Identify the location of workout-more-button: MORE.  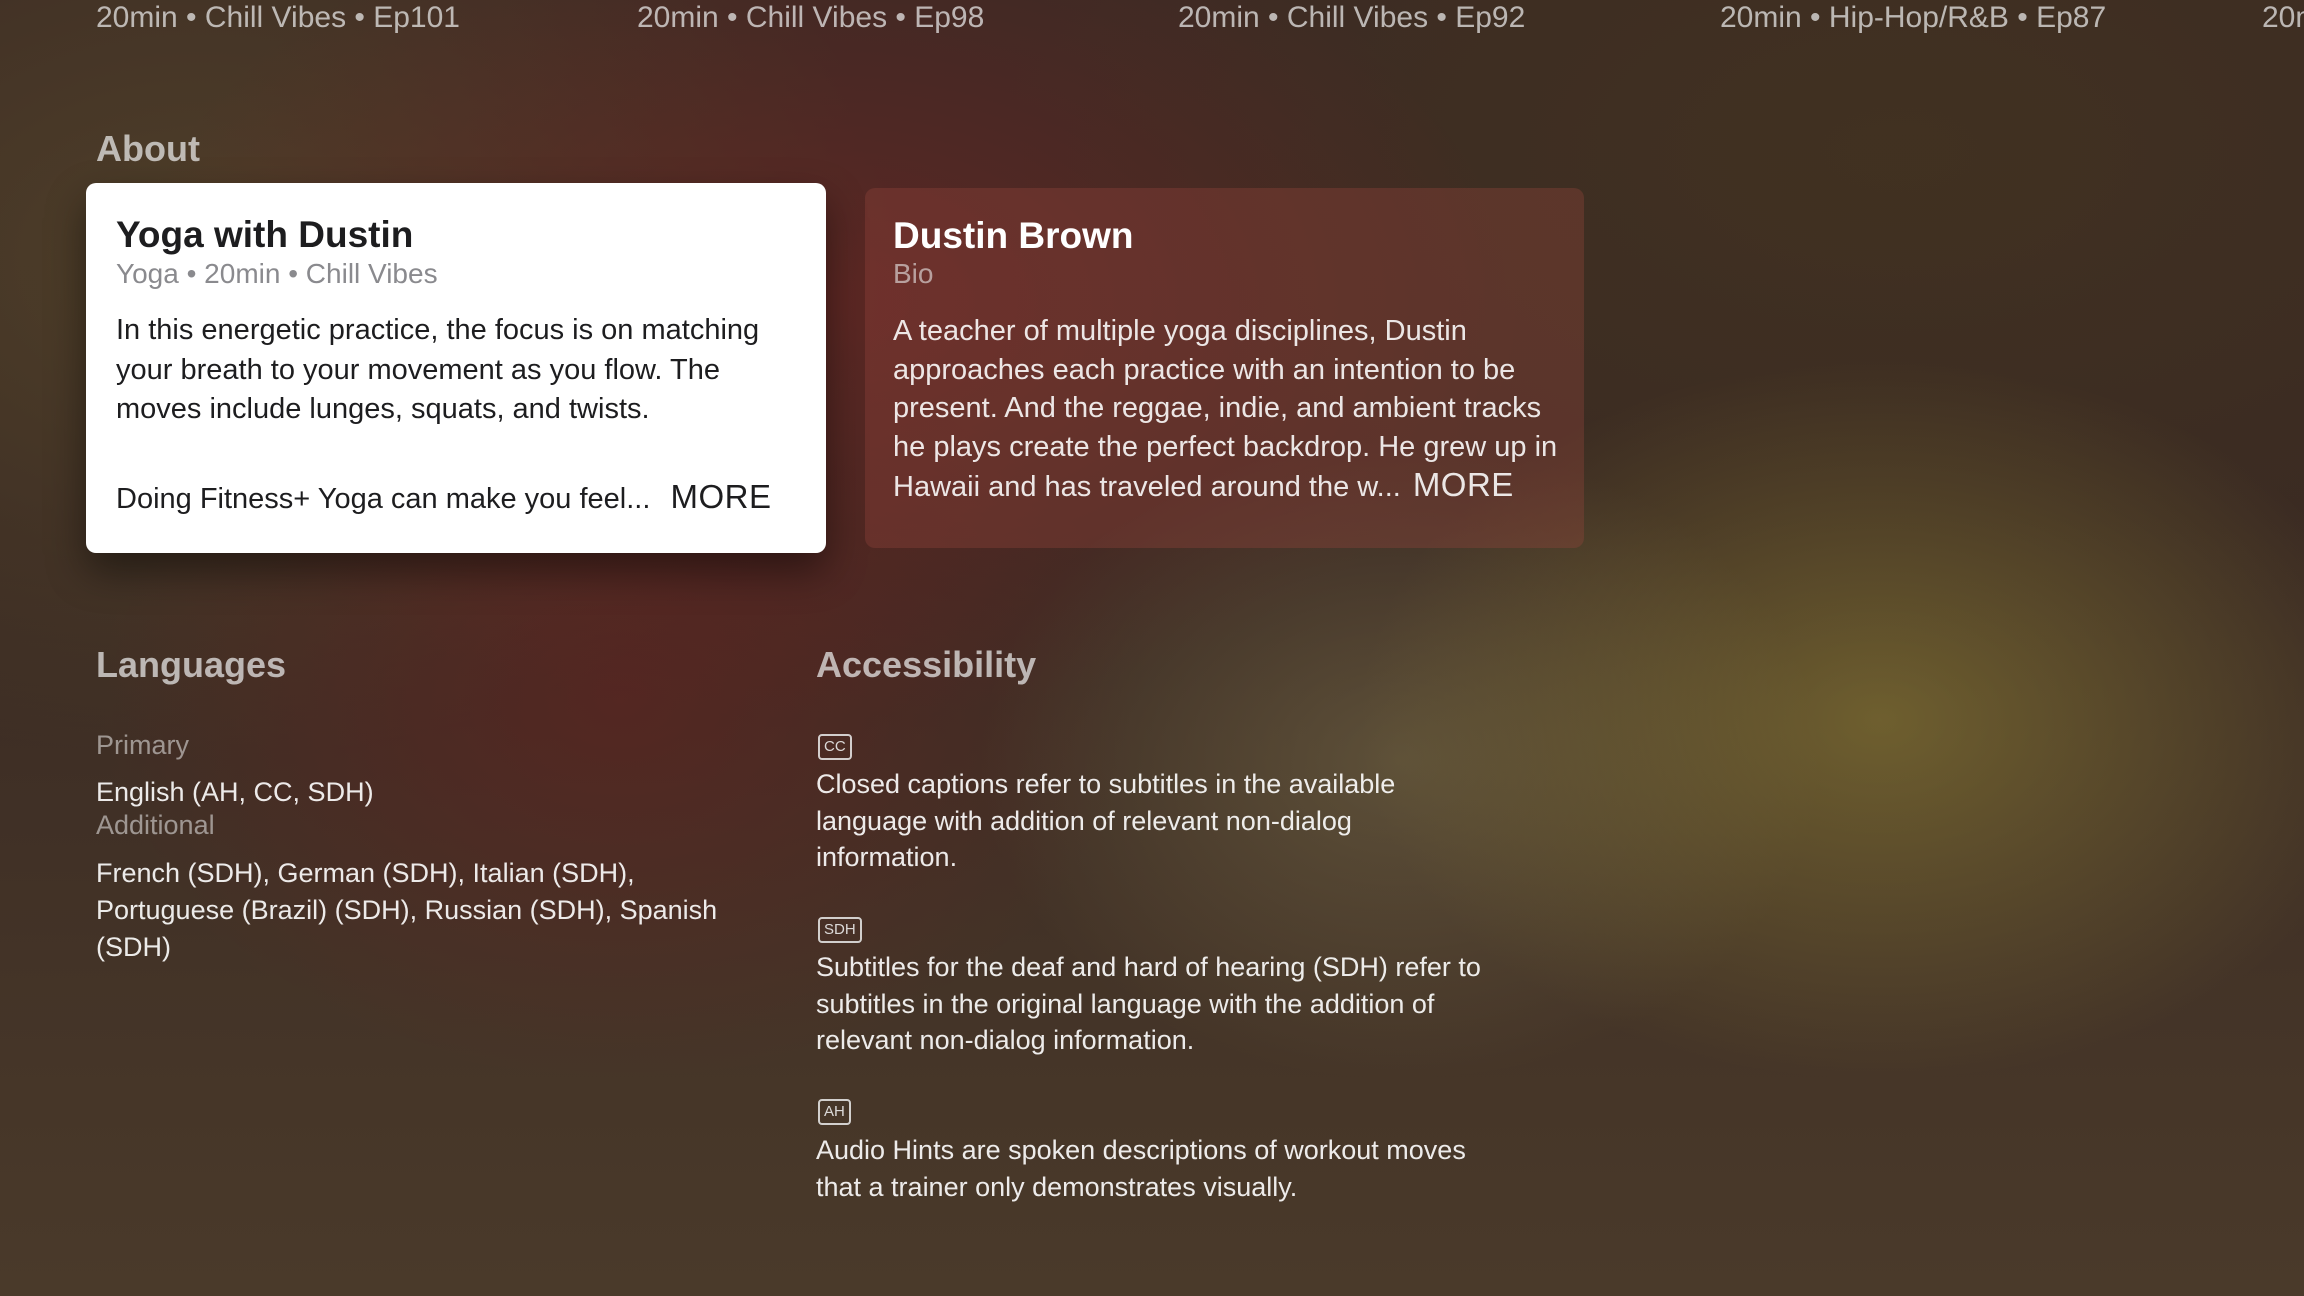
(720, 496).